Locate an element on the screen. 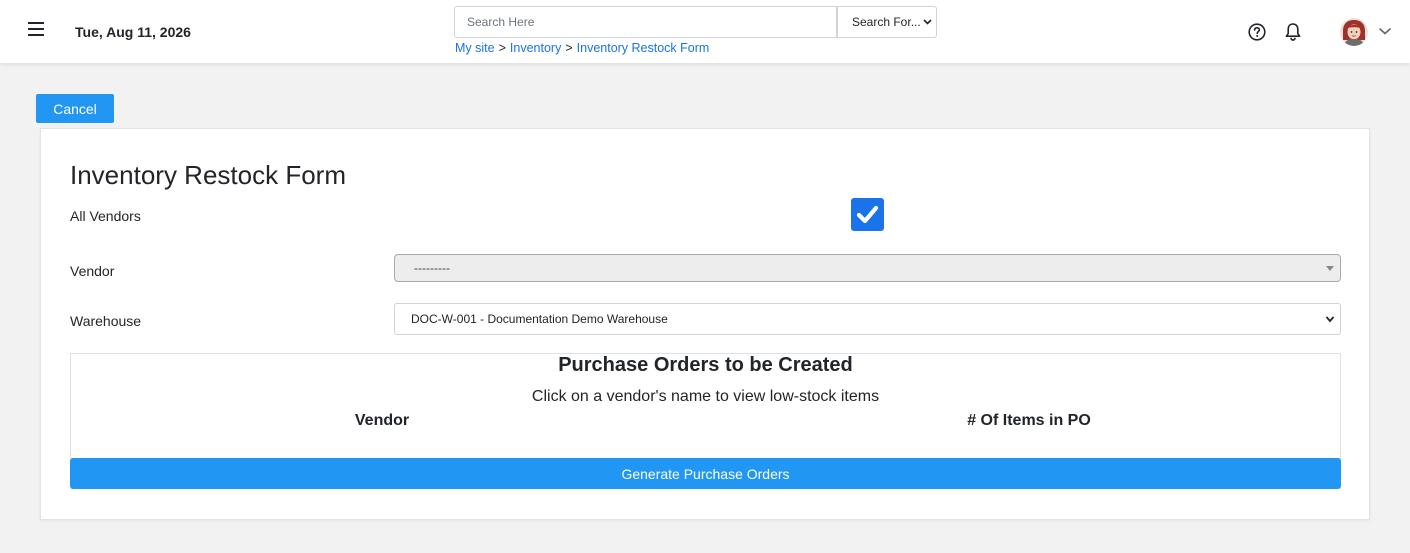  column-header-items-in-po: # Of Items in PO is located at coordinates (1029, 420).